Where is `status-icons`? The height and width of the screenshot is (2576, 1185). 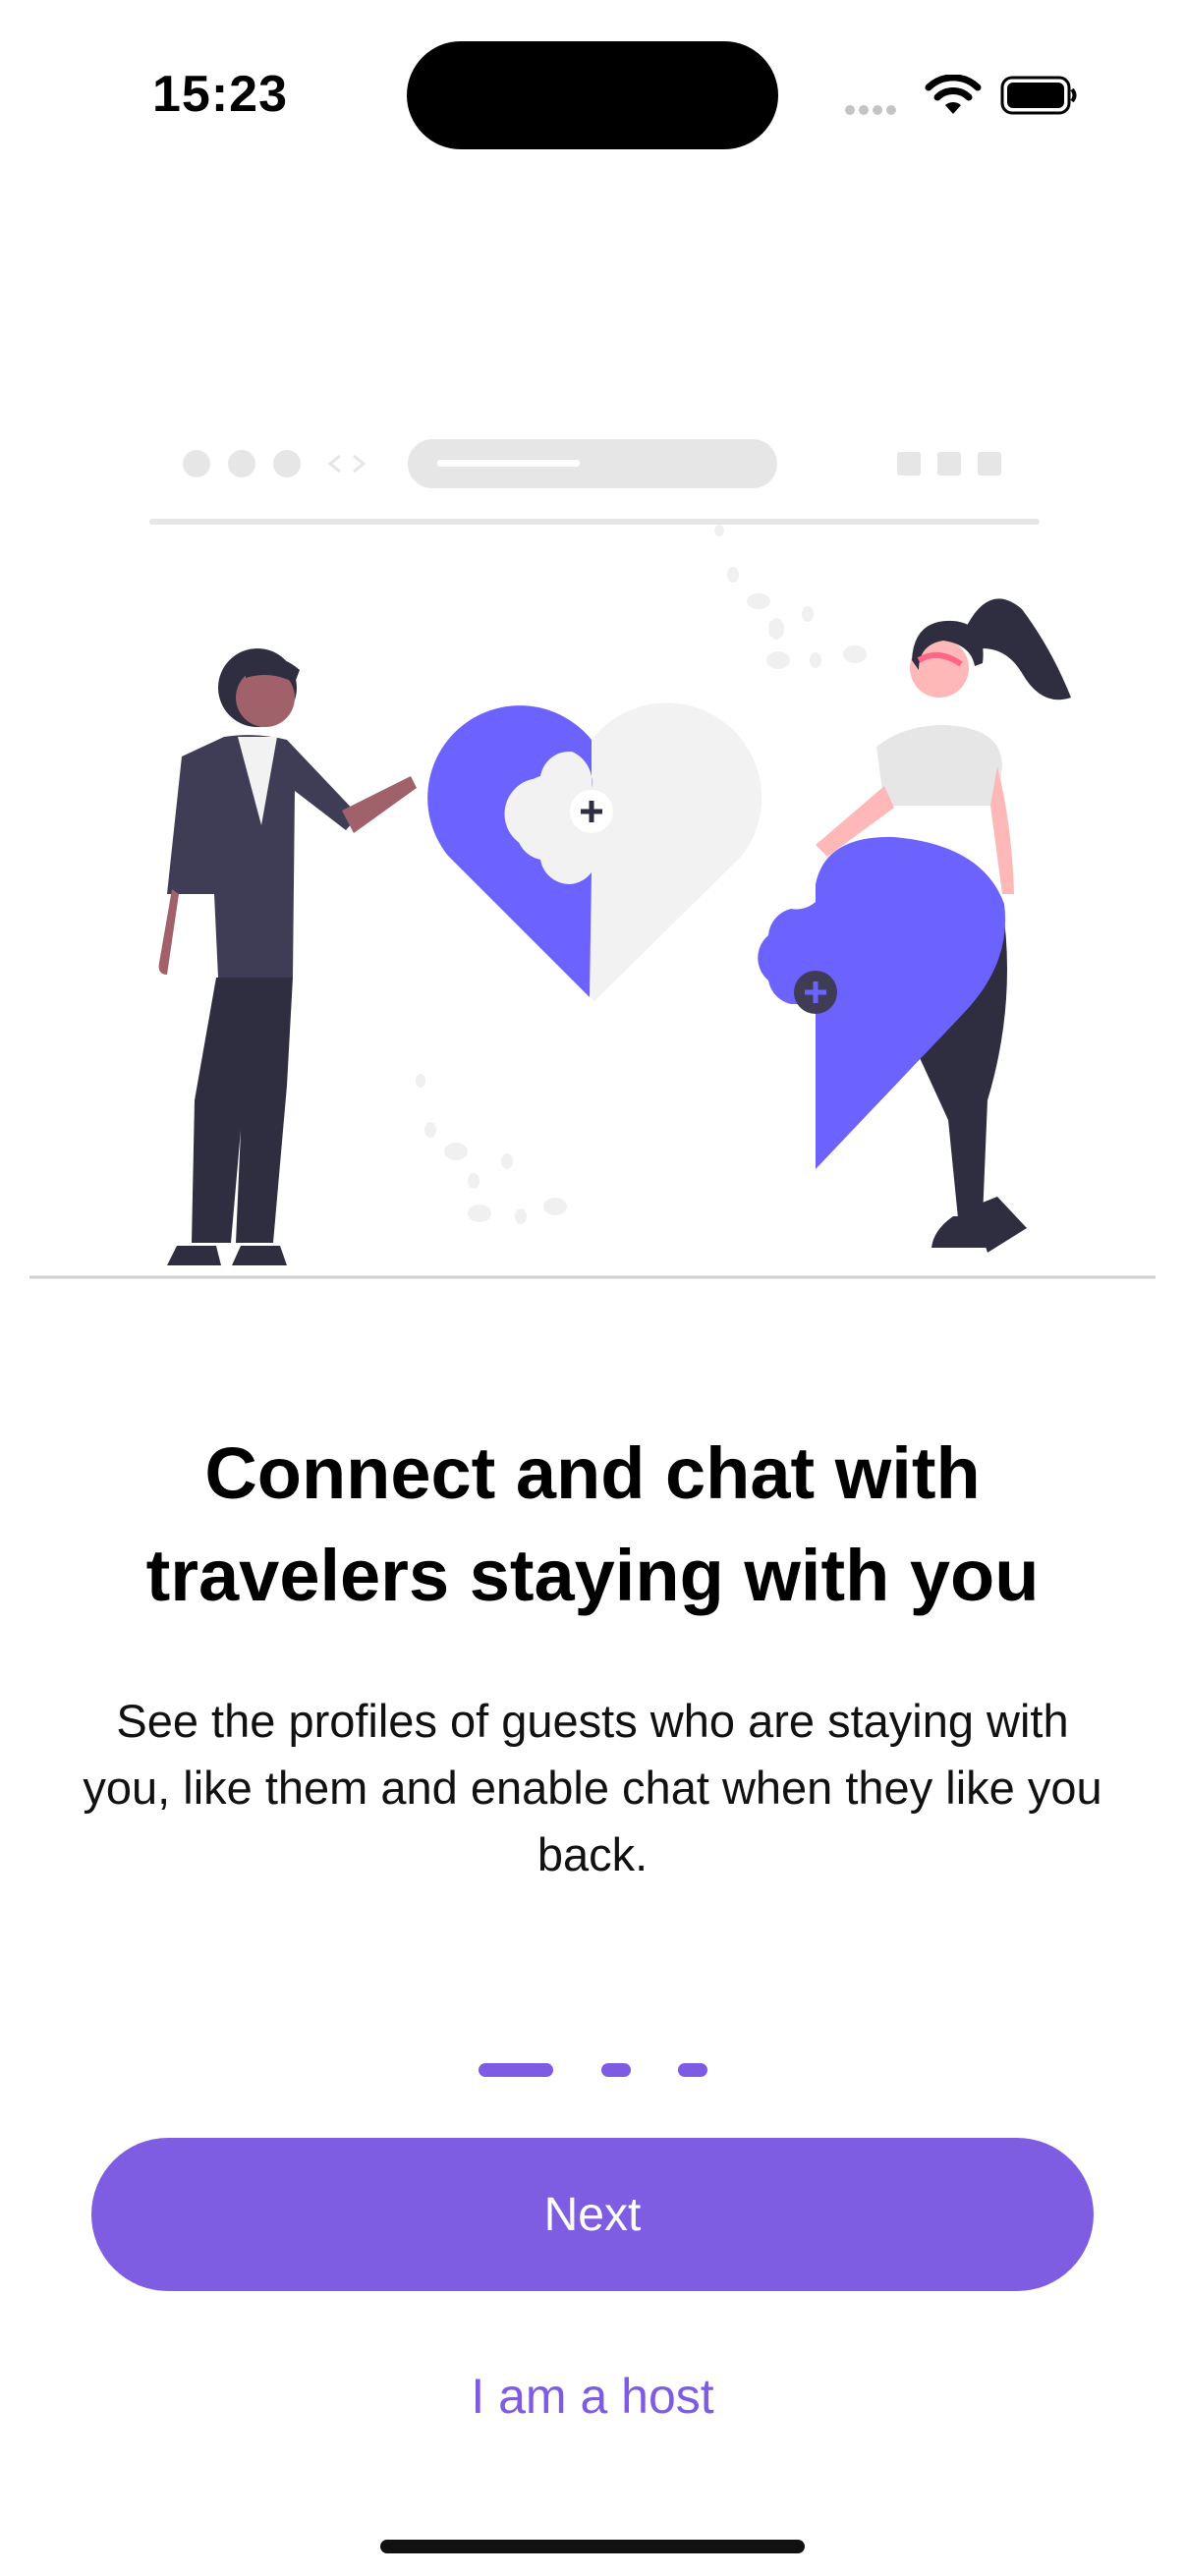
status-icons is located at coordinates (963, 95).